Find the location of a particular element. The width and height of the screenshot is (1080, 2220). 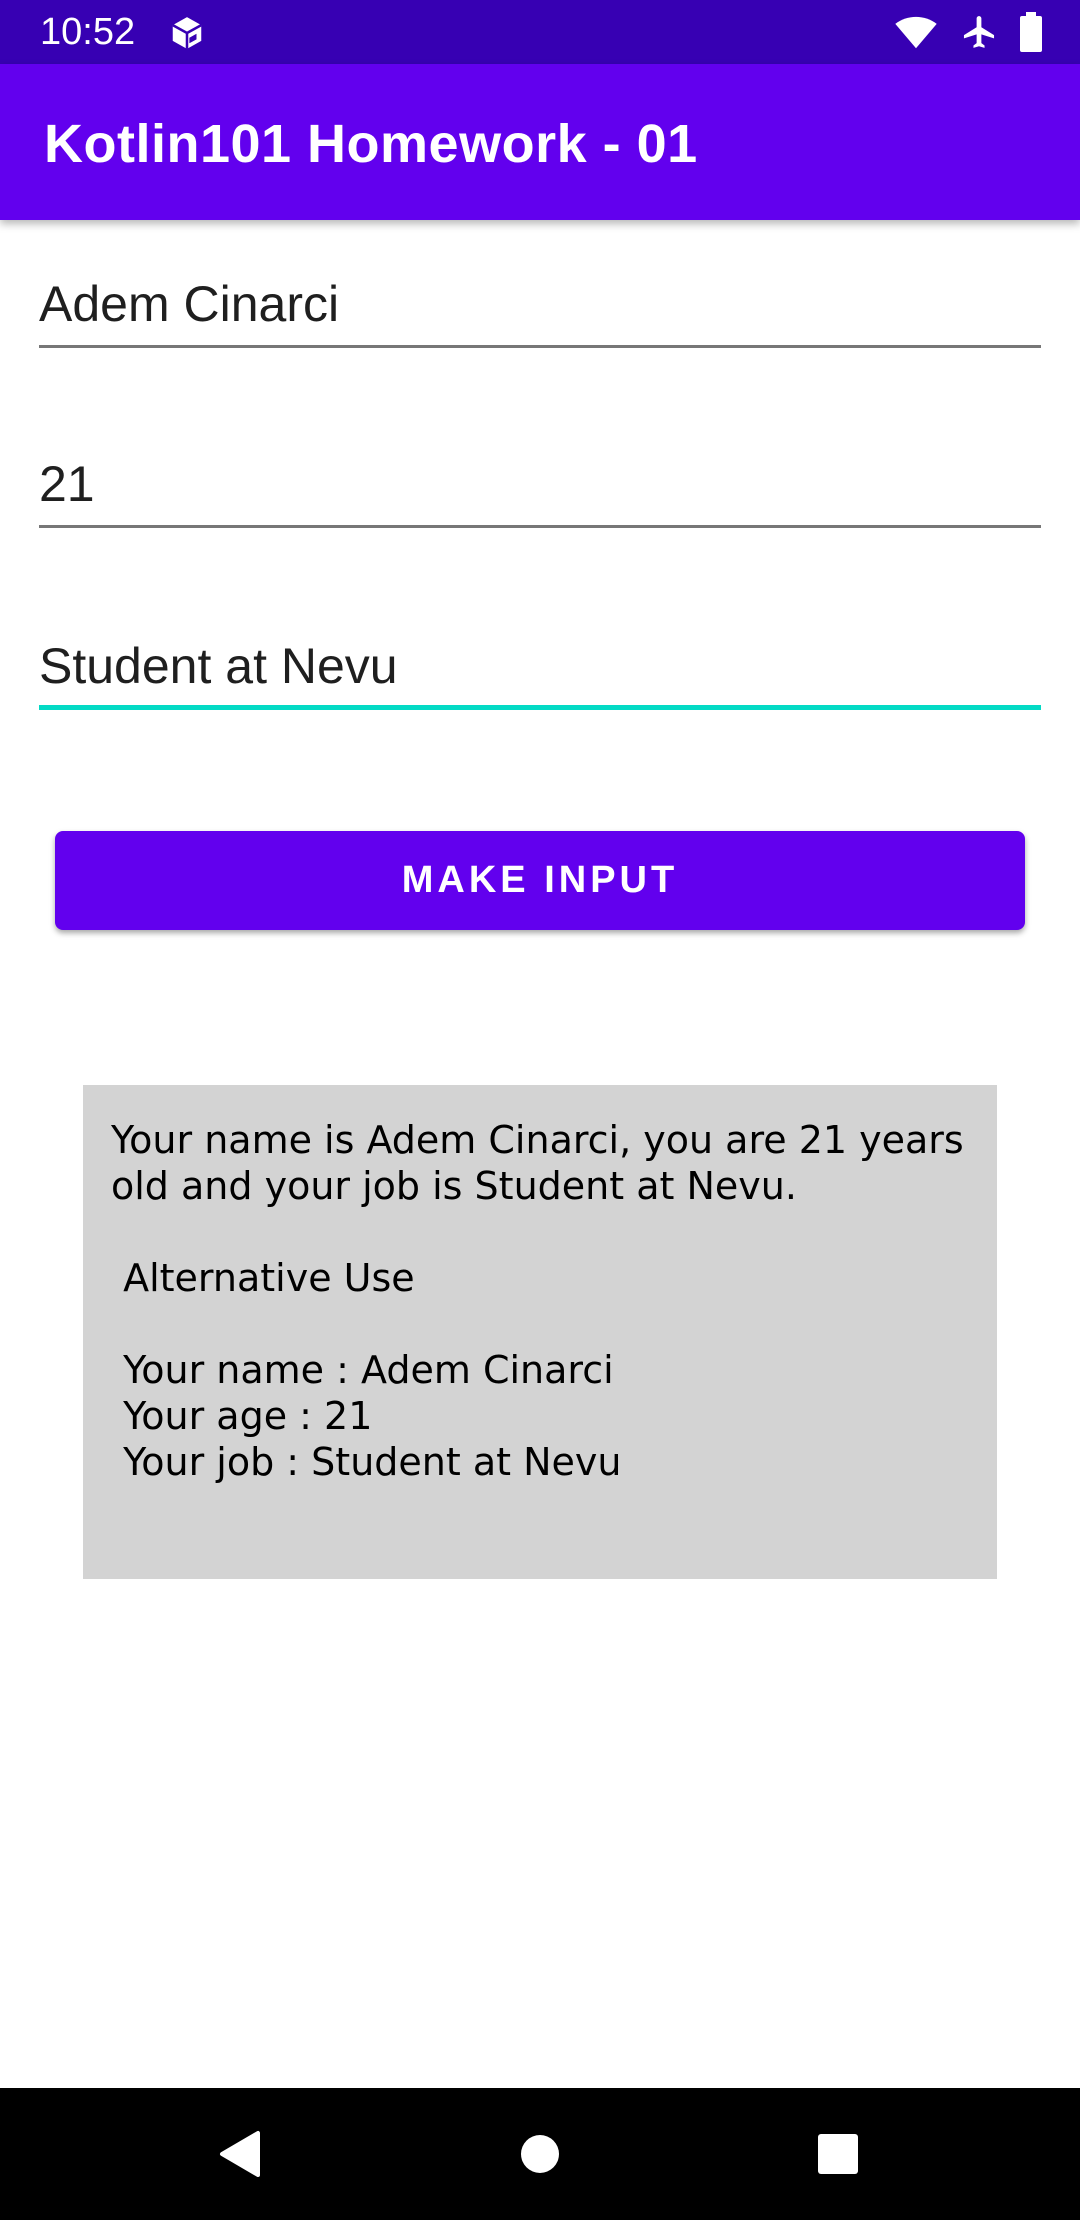

back-icon is located at coordinates (240, 2154).